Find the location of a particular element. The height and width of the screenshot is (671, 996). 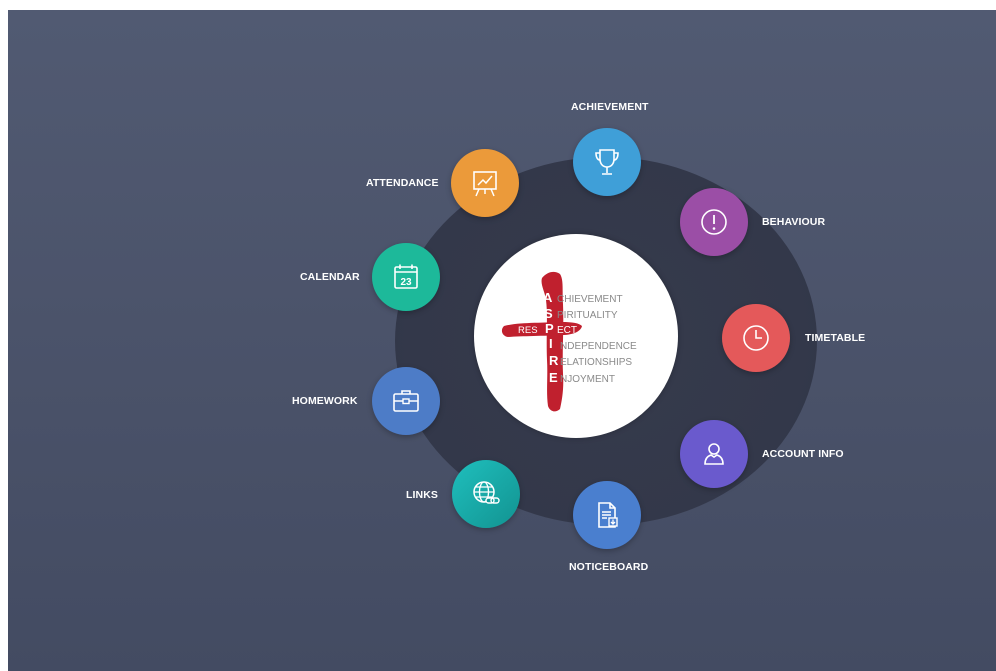

logo-word-respect: ECT is located at coordinates (567, 330).